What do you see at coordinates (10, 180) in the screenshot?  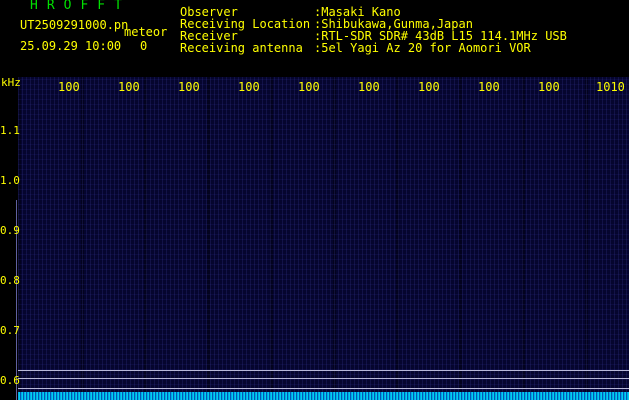 I see `freq-tick-label: 1.0` at bounding box center [10, 180].